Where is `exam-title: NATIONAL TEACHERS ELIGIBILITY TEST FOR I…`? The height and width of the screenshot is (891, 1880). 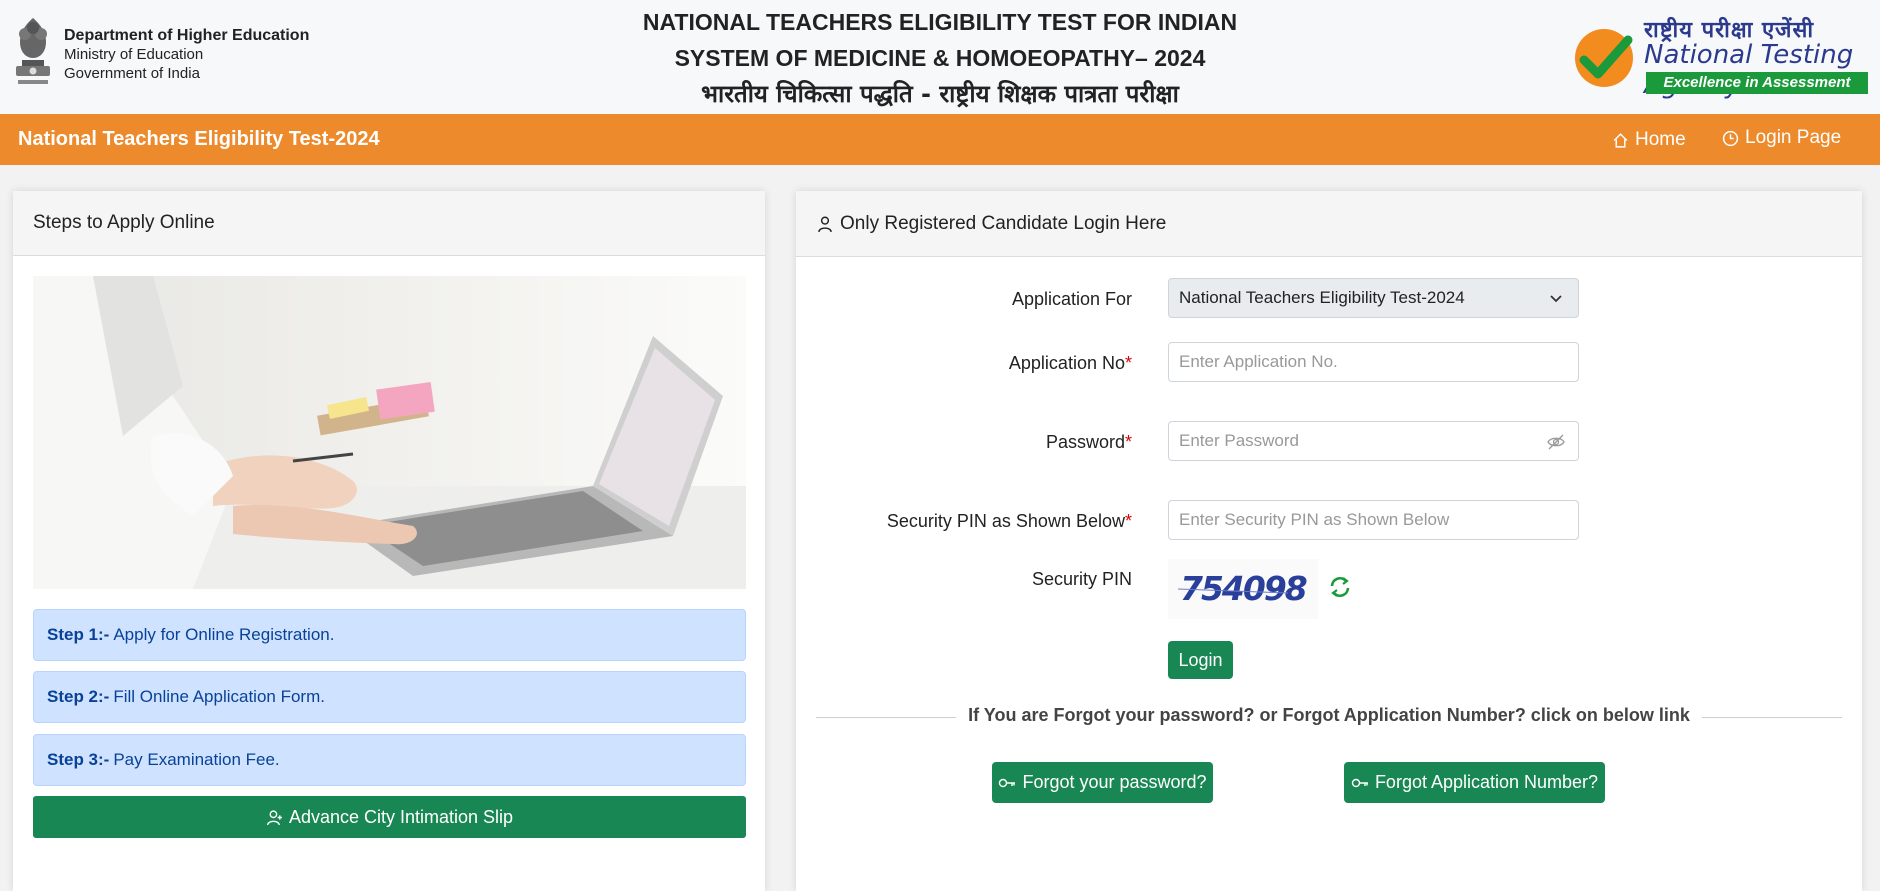 exam-title: NATIONAL TEACHERS ELIGIBILITY TEST FOR I… is located at coordinates (940, 58).